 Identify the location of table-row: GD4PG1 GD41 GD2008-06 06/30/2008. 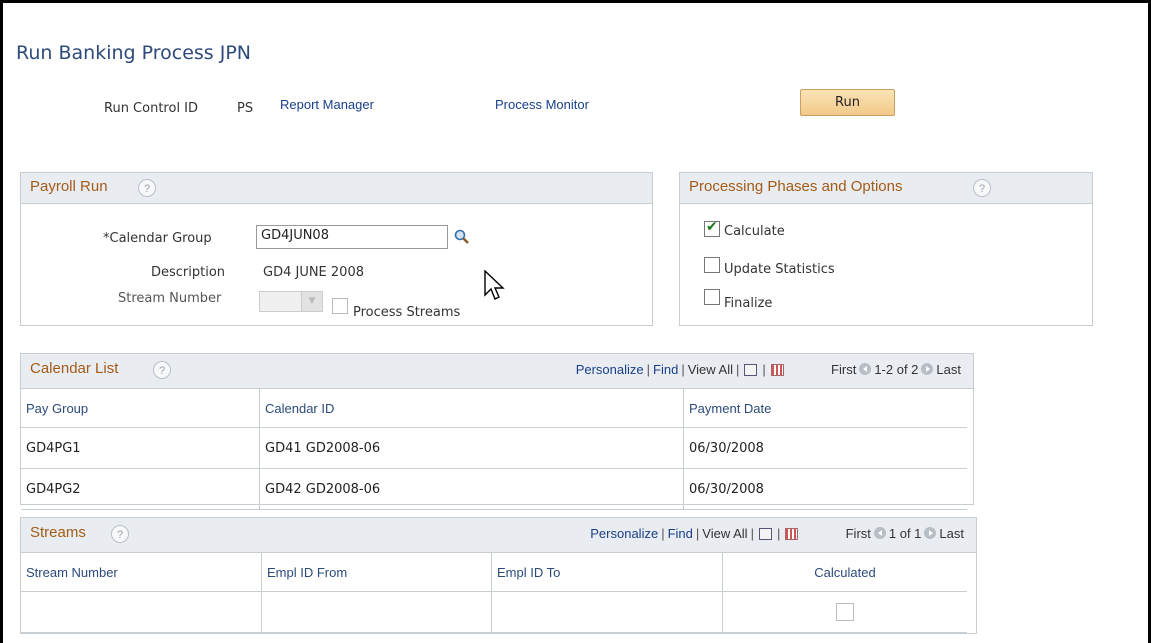
(494, 448).